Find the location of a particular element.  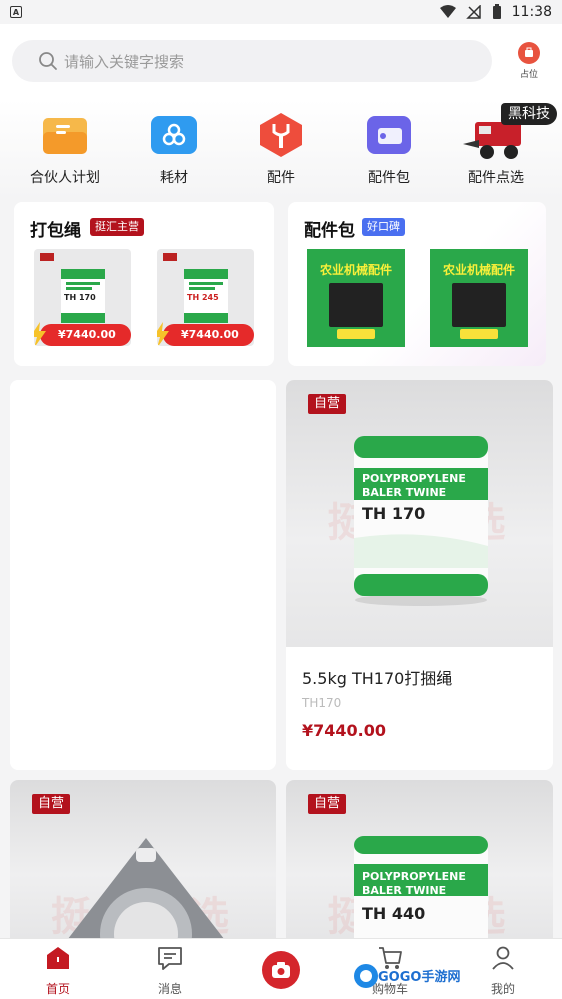

flange-bearing-image is located at coordinates (146, 888).